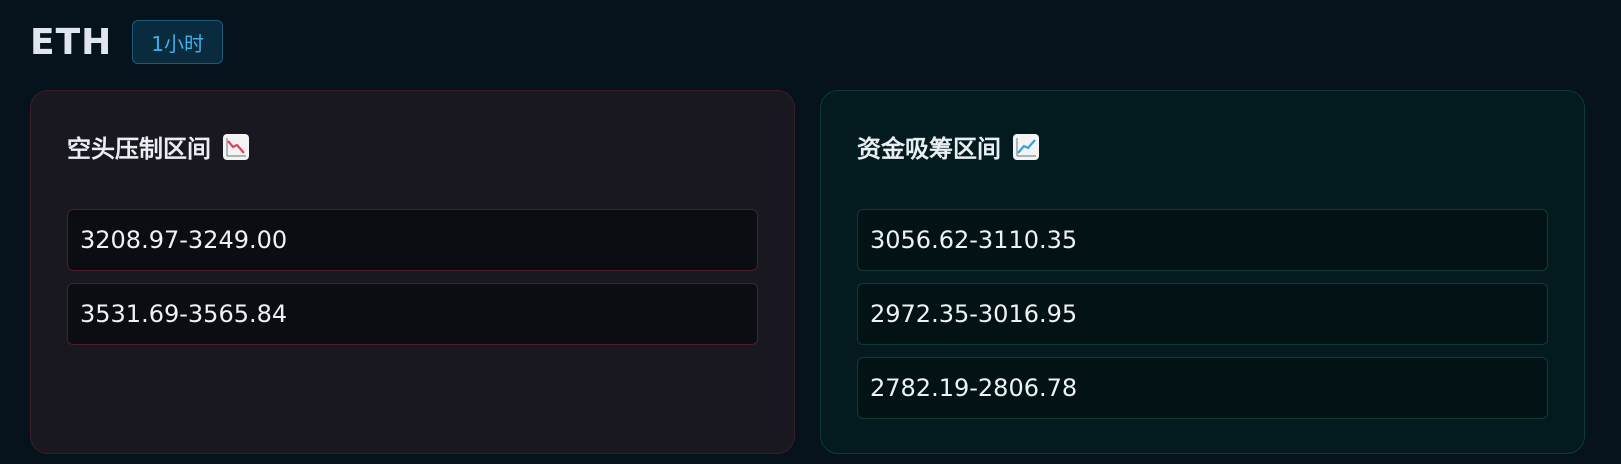  Describe the element at coordinates (236, 146) in the screenshot. I see `chart-decreasing-icon` at that location.